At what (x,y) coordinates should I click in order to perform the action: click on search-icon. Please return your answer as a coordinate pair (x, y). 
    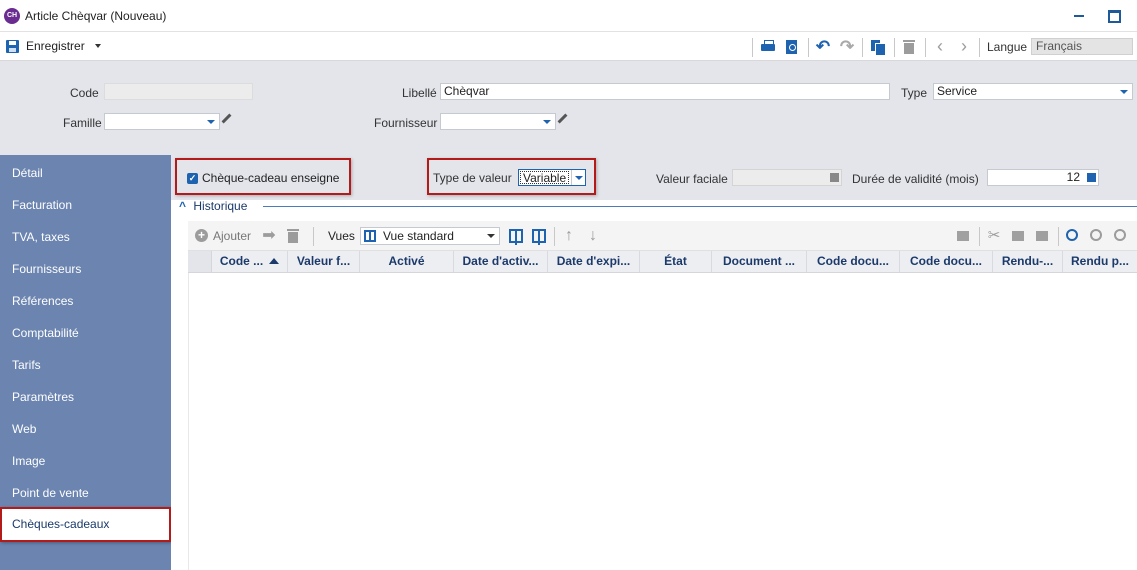
    Looking at the image, I should click on (1072, 235).